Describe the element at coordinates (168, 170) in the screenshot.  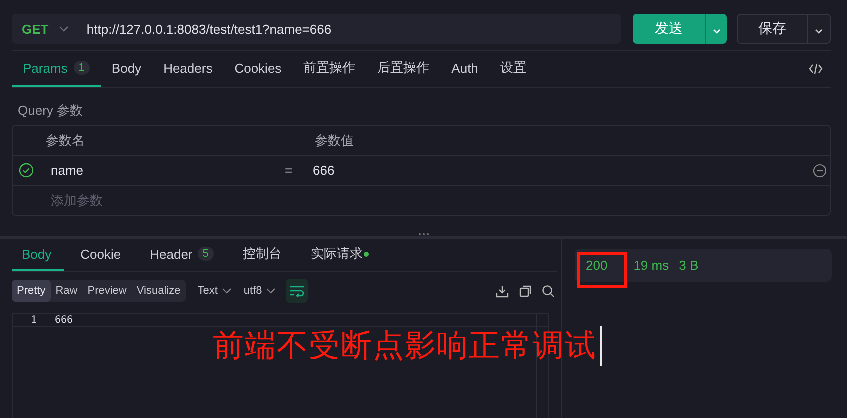
I see `param-name: name` at that location.